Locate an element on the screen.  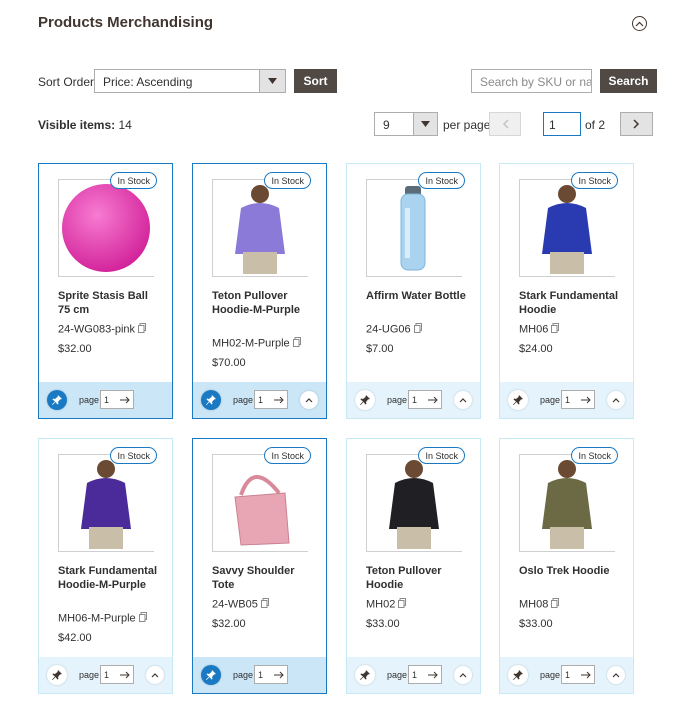
product-card: In Stock Oslo Trek Hoodie MH08 $33.00 page 1 is located at coordinates (566, 566).